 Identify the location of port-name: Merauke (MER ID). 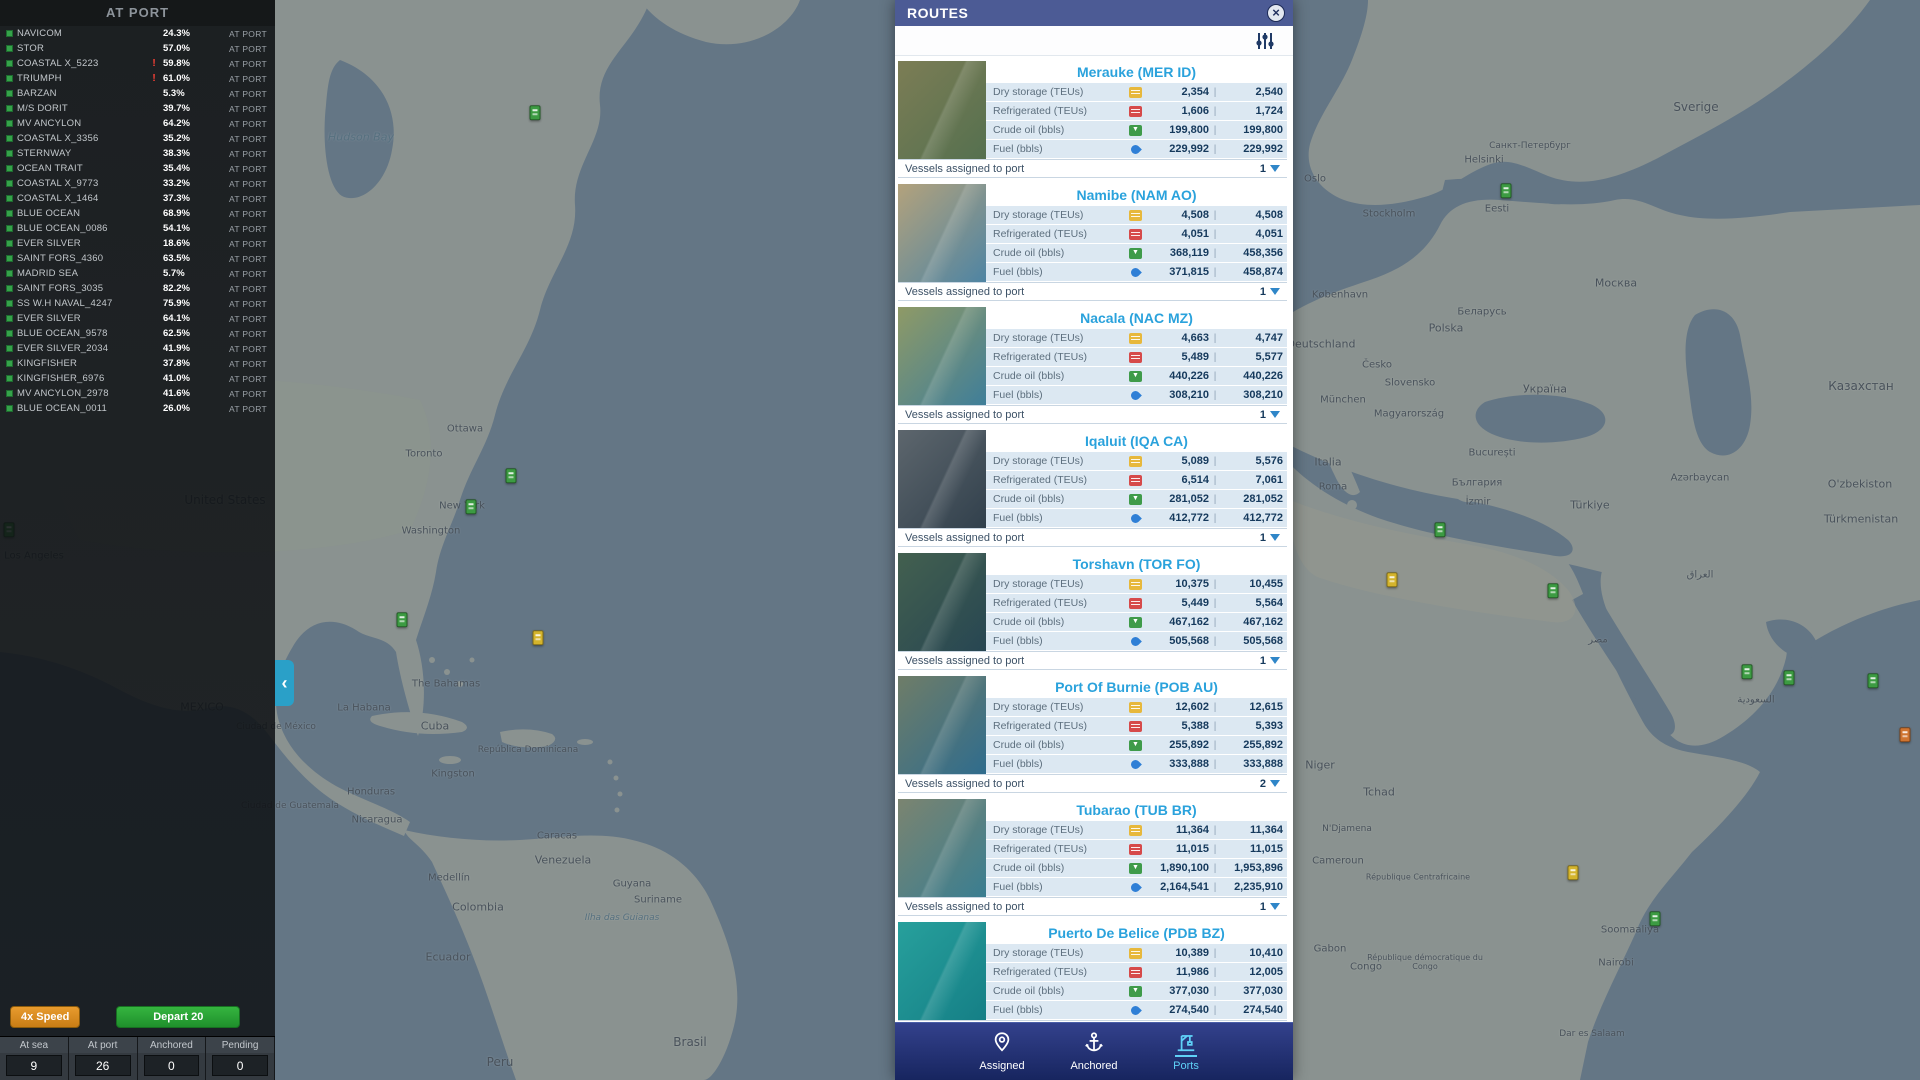
(1136, 72).